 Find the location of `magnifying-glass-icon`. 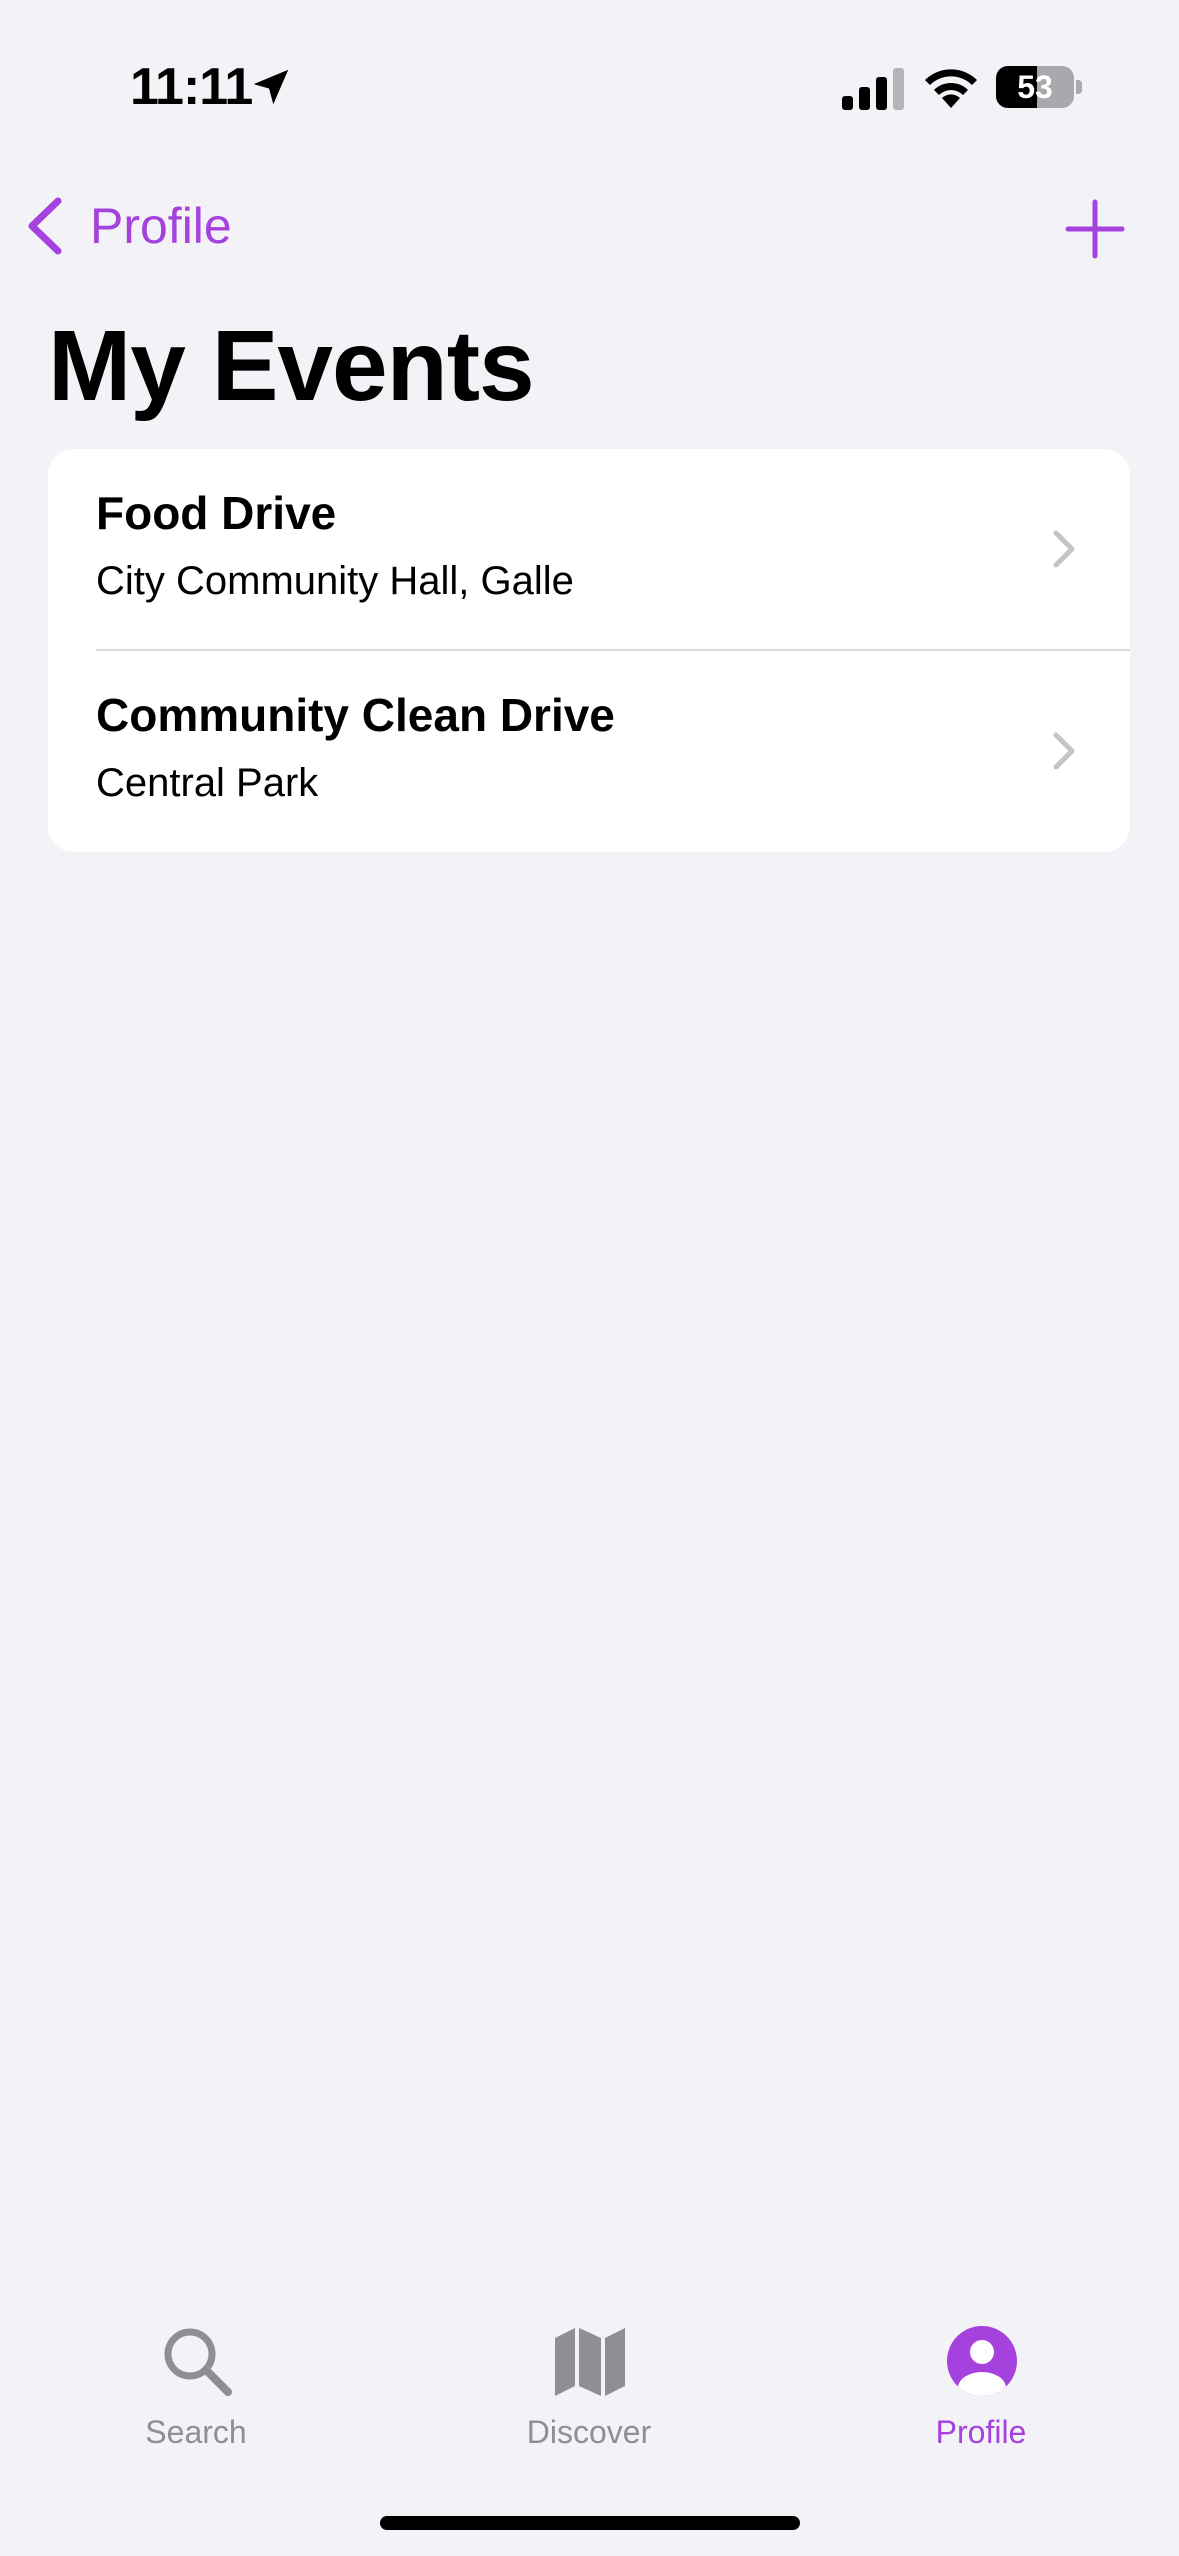

magnifying-glass-icon is located at coordinates (198, 2362).